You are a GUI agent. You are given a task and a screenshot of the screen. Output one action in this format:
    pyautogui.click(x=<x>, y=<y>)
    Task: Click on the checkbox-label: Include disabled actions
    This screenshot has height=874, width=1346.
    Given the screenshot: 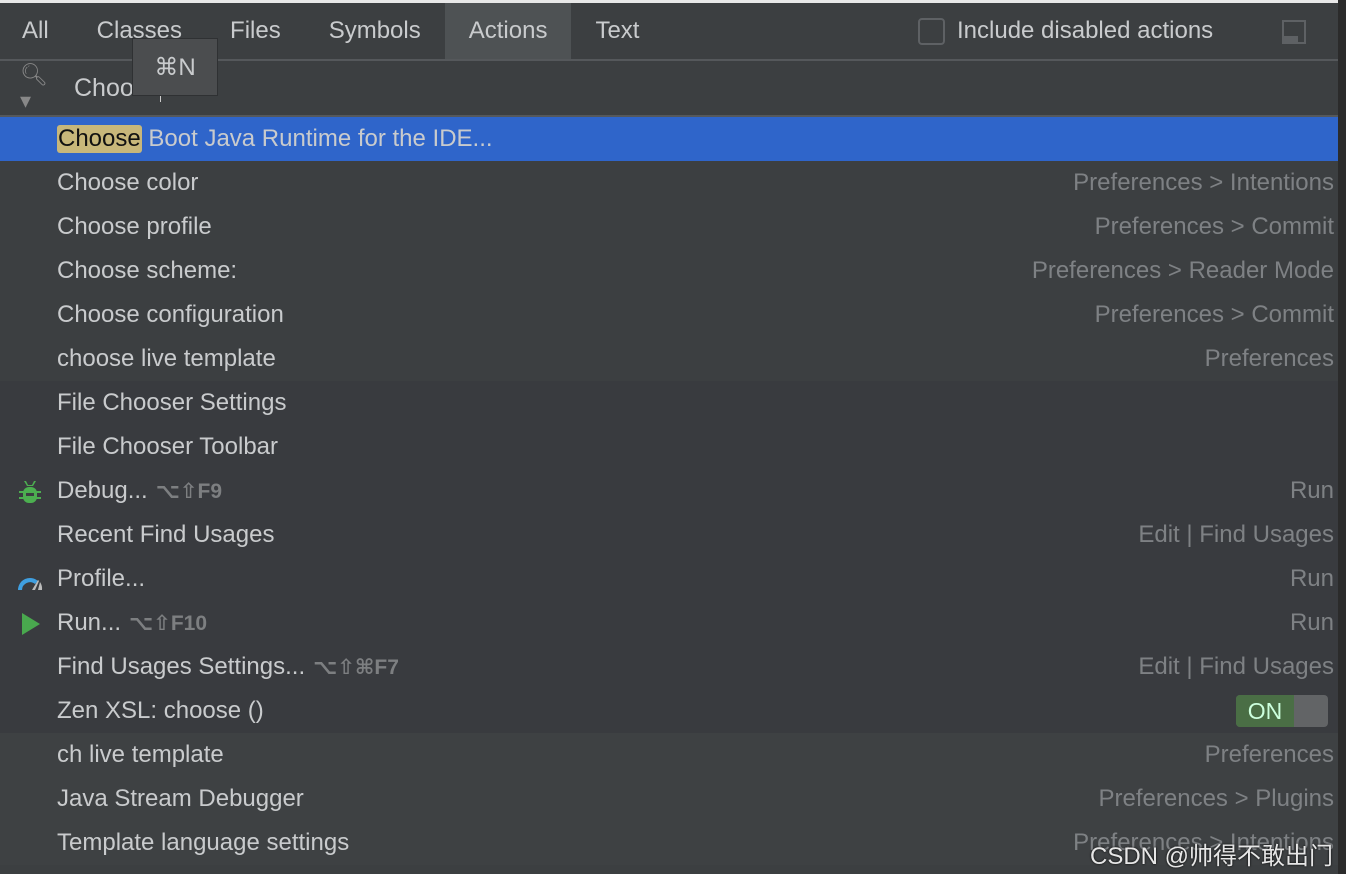 What is the action you would take?
    pyautogui.click(x=1085, y=30)
    